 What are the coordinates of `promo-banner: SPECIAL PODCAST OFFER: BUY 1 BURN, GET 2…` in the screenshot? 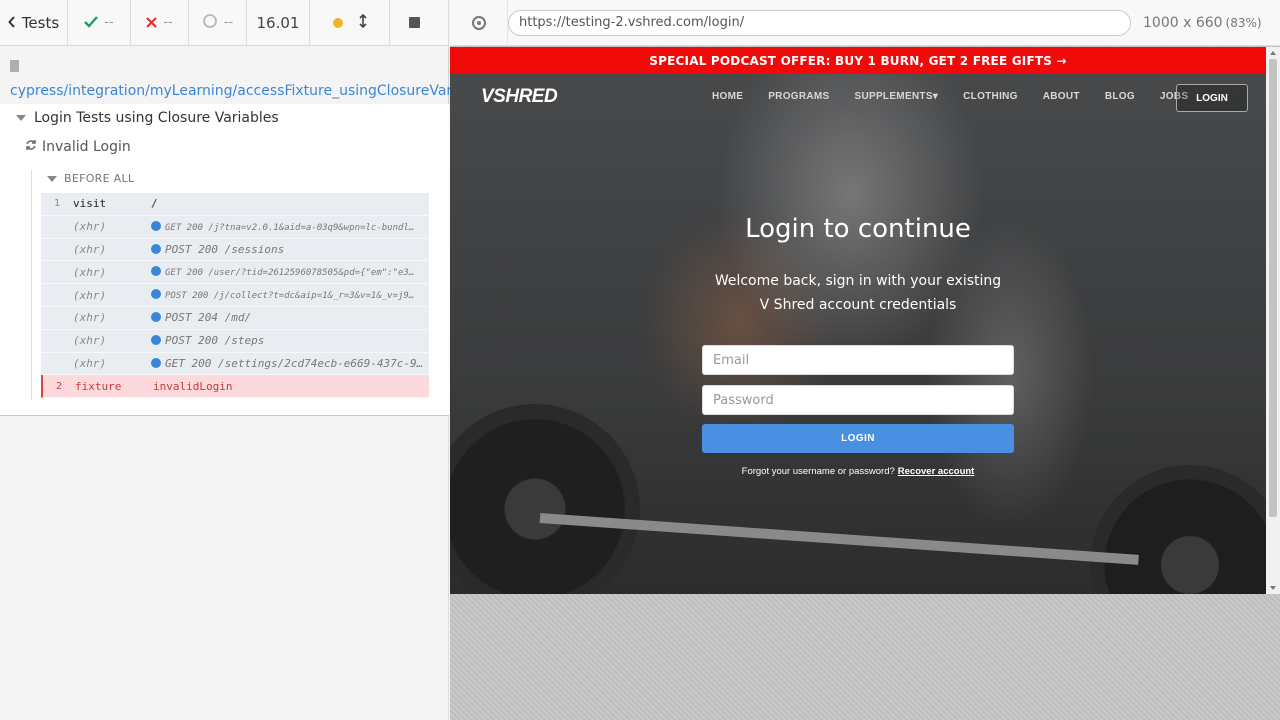 It's located at (858, 60).